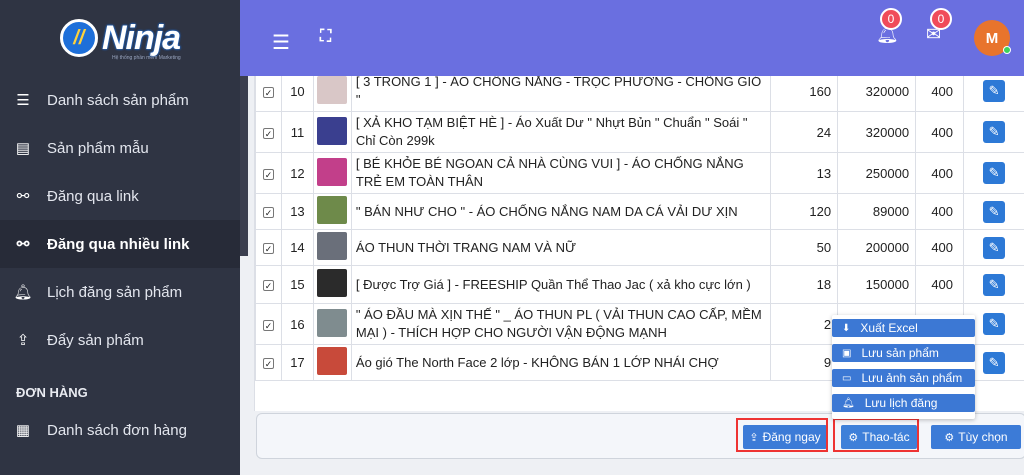 The height and width of the screenshot is (475, 1024). What do you see at coordinates (939, 26) in the screenshot?
I see `messages-icon: ✉ 0` at bounding box center [939, 26].